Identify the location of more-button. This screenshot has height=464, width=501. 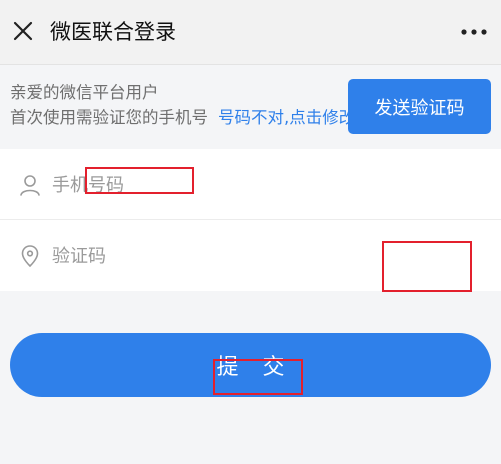
(474, 32).